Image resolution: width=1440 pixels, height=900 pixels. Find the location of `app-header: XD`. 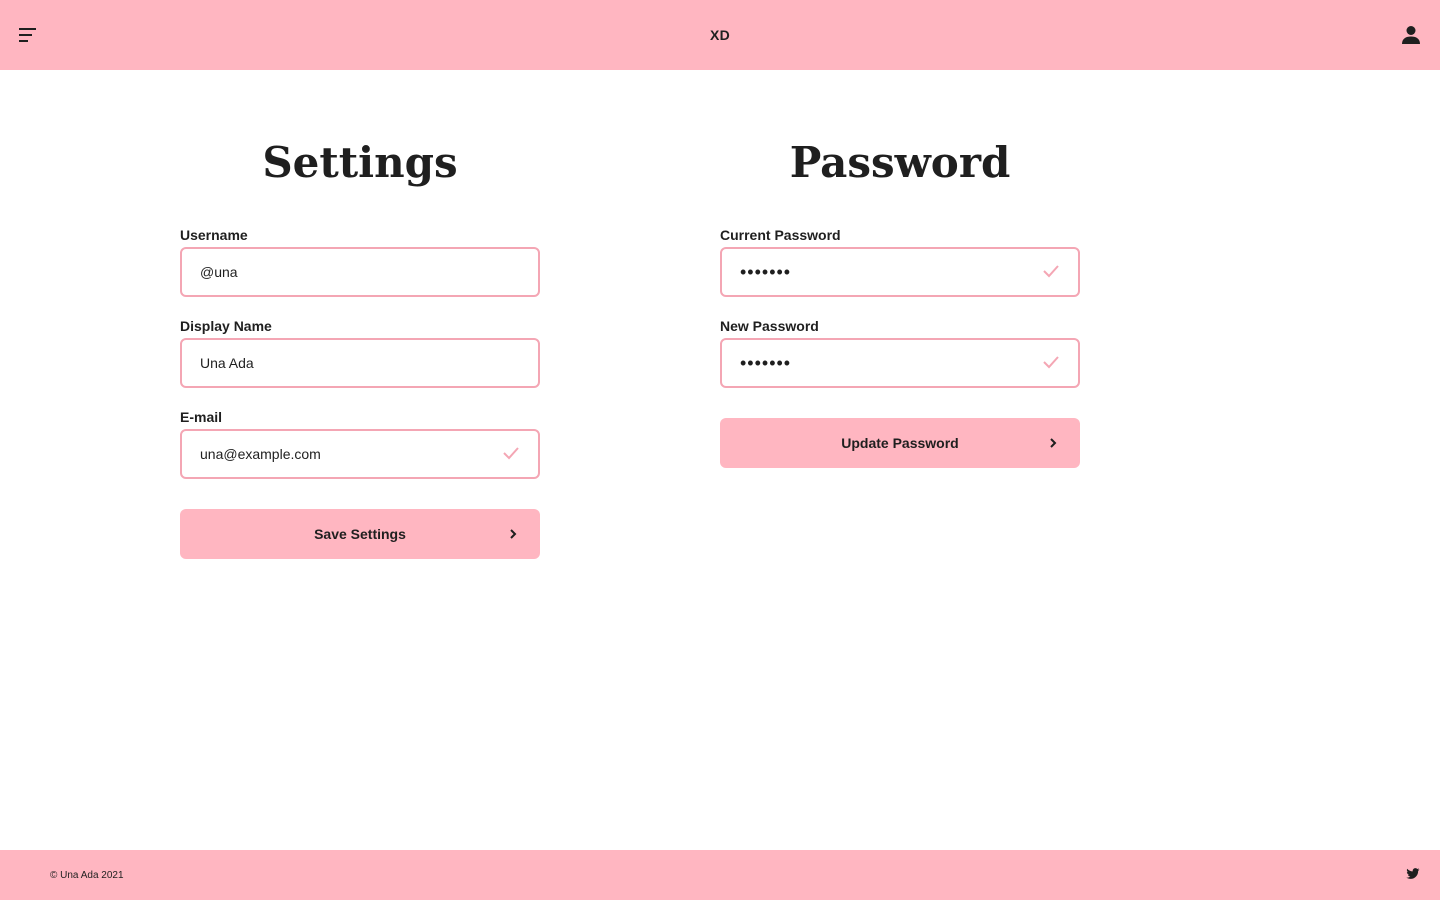

app-header: XD is located at coordinates (720, 35).